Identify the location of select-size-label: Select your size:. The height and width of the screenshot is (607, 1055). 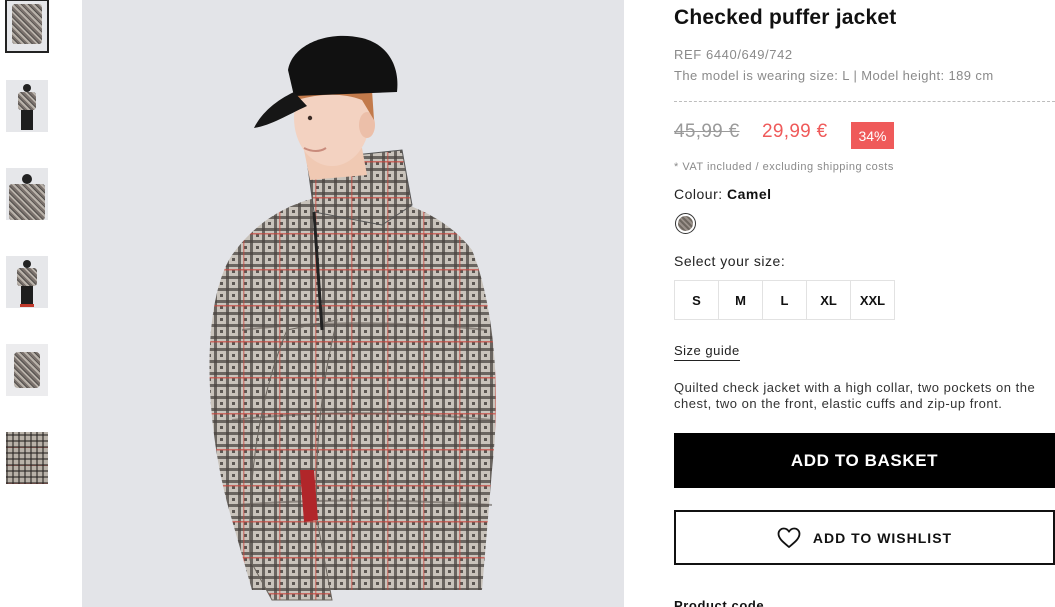
(730, 261).